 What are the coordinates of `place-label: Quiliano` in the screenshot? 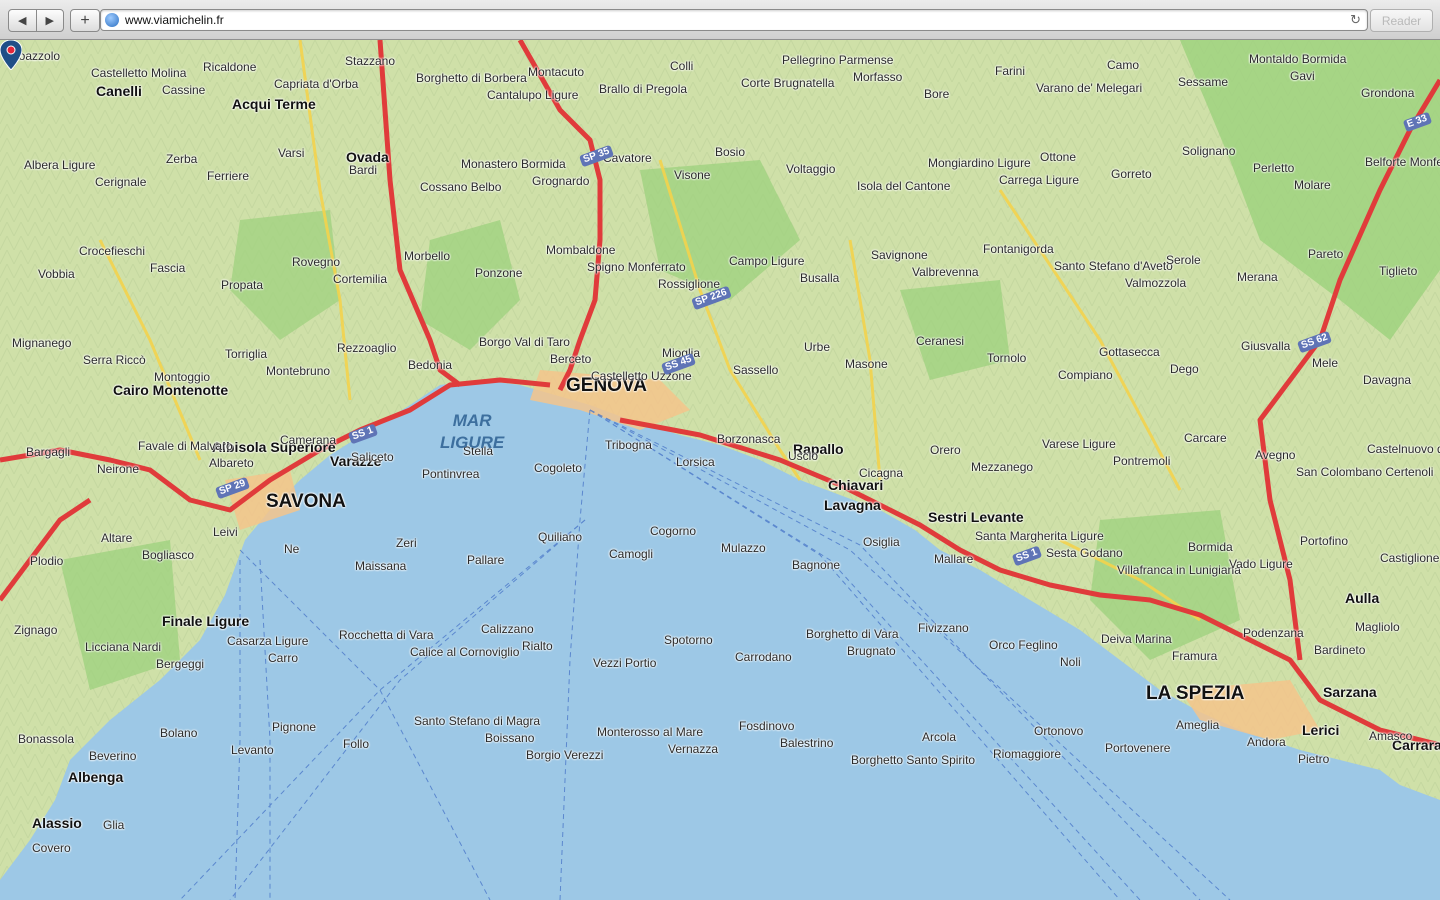 It's located at (560, 537).